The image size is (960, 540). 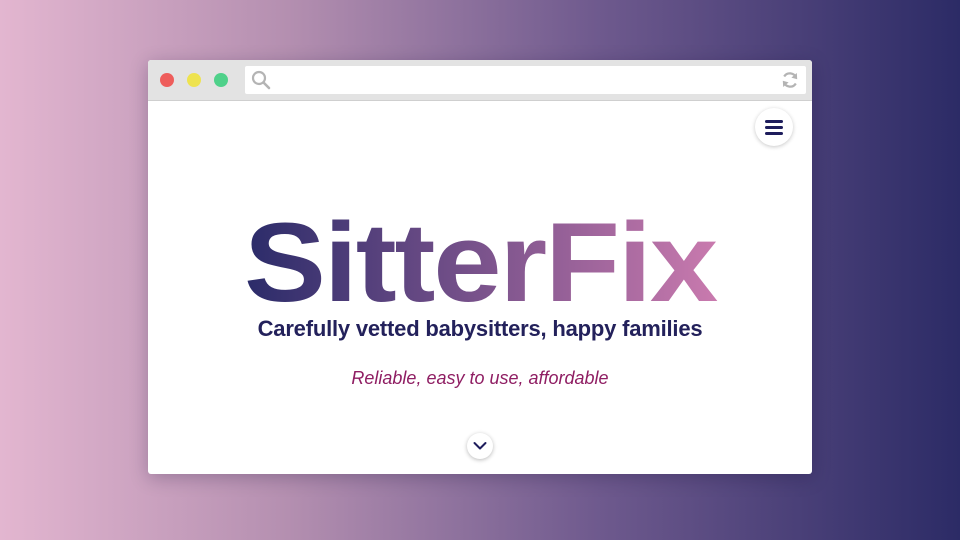 What do you see at coordinates (194, 80) in the screenshot?
I see `minimize-window-button` at bounding box center [194, 80].